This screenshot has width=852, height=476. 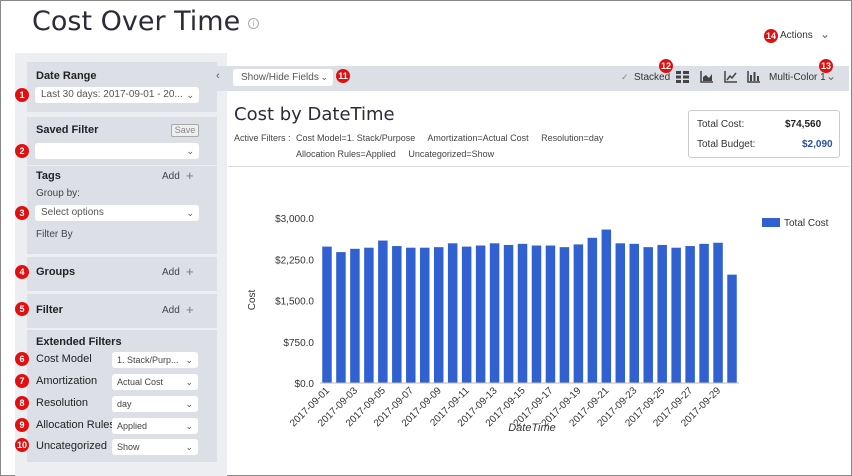 What do you see at coordinates (294, 219) in the screenshot?
I see `y-tick-label: $3,000.0` at bounding box center [294, 219].